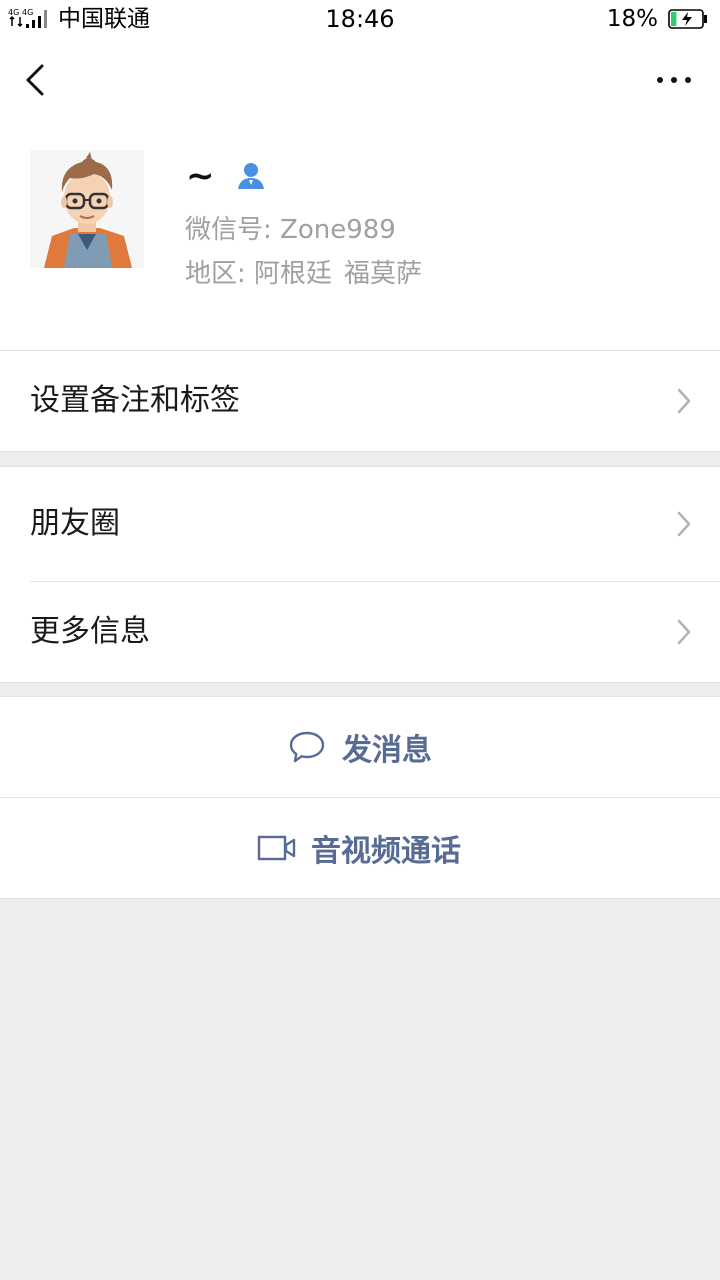  I want to click on set-remark-tags-label: 设置备注和标签, so click(135, 400).